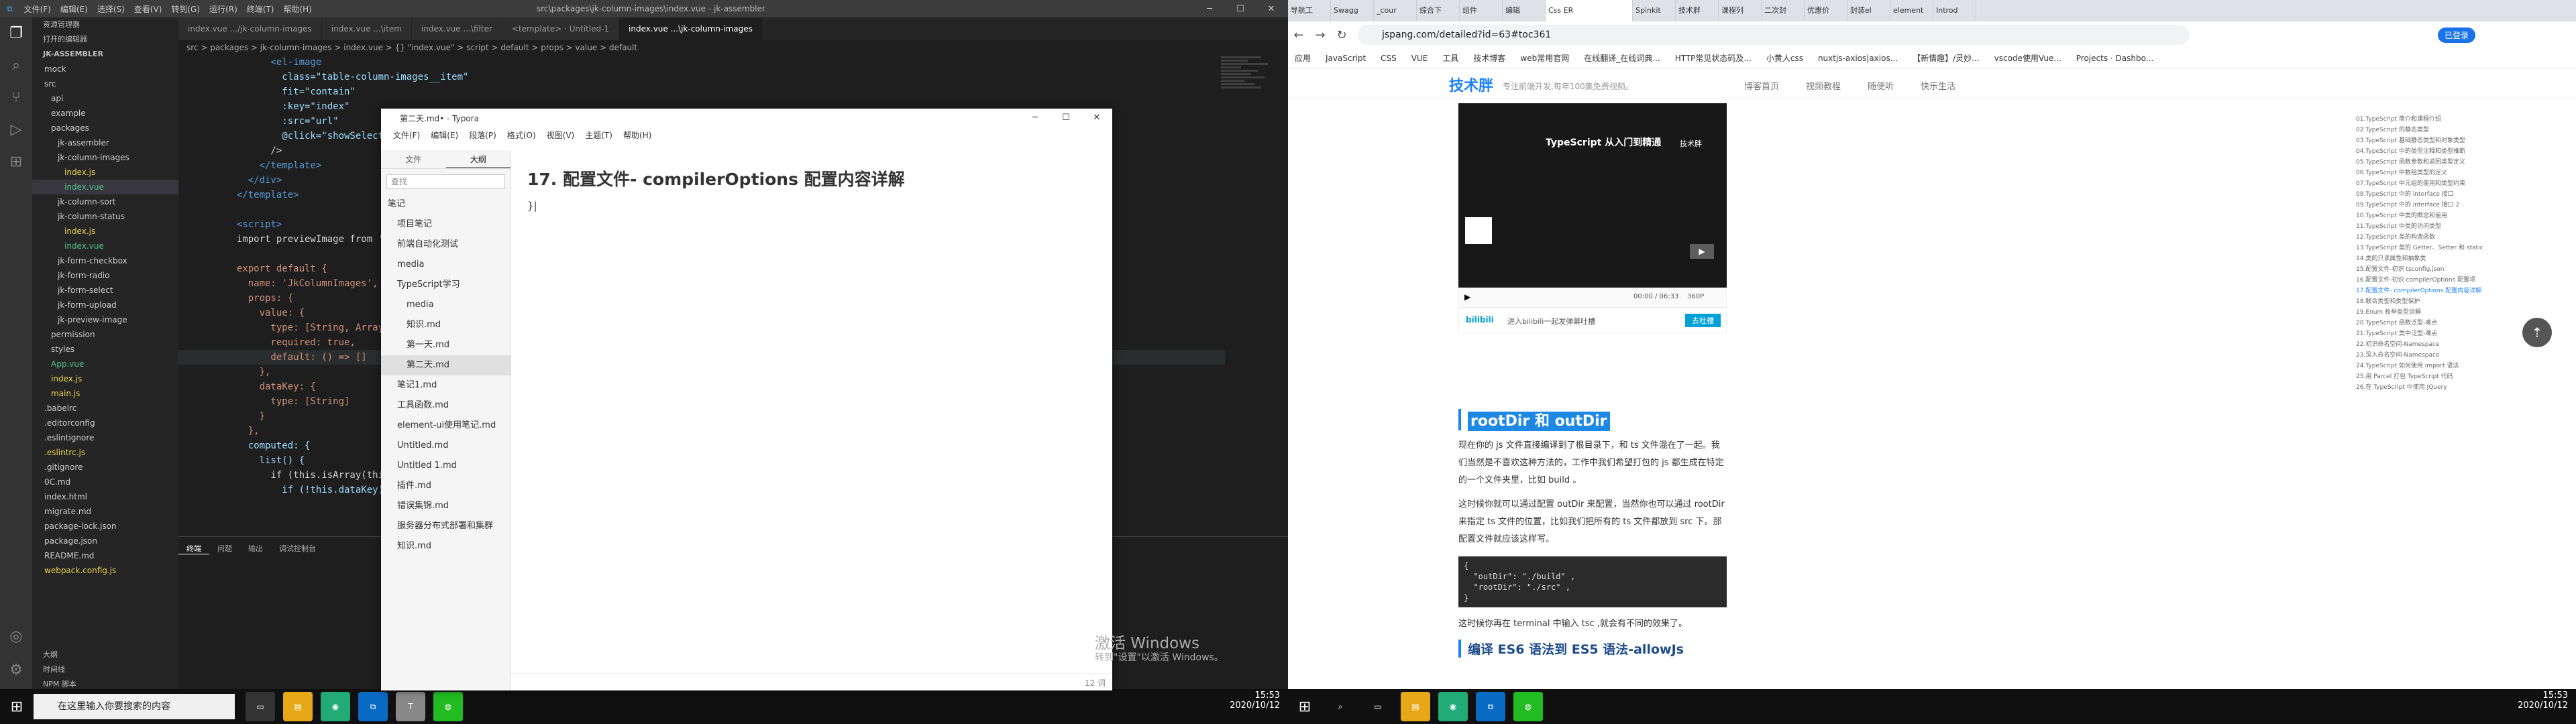 Image resolution: width=2576 pixels, height=724 pixels. I want to click on file-item: Untitled.md, so click(446, 446).